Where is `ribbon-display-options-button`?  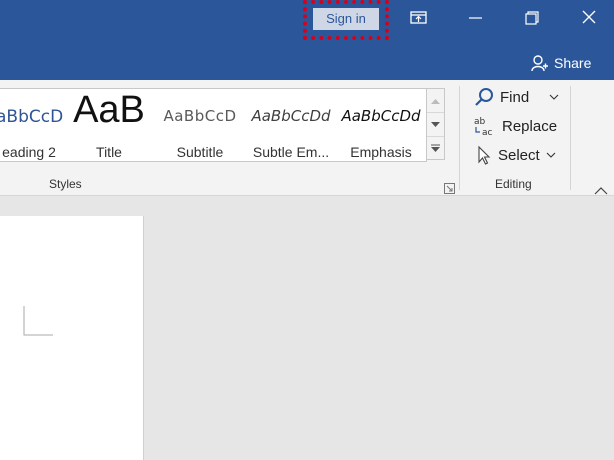 ribbon-display-options-button is located at coordinates (419, 18).